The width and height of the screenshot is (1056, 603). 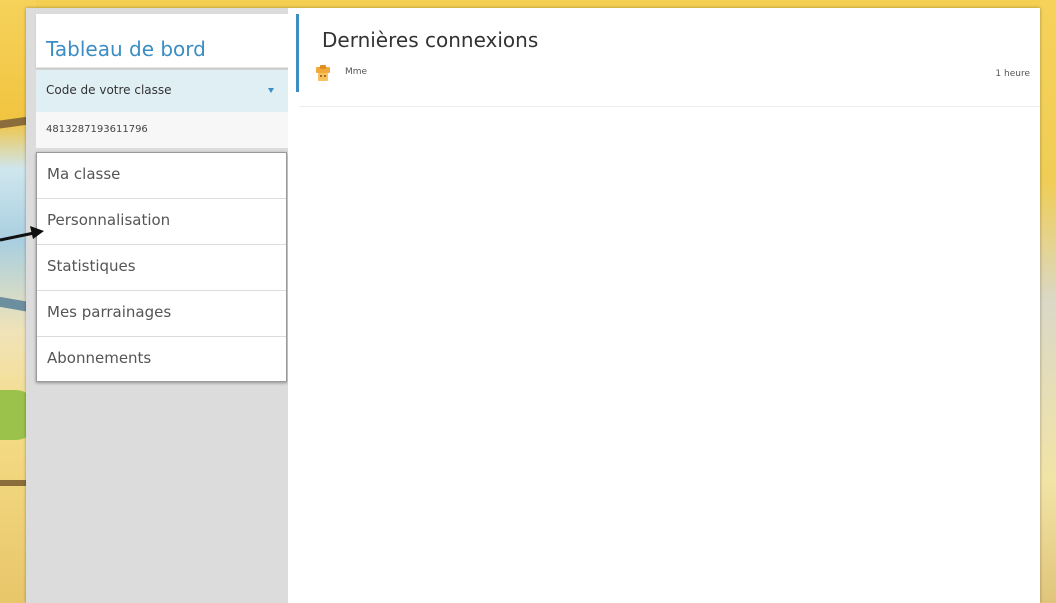 I want to click on sidebar-item-label: Mes parrainages, so click(x=109, y=312).